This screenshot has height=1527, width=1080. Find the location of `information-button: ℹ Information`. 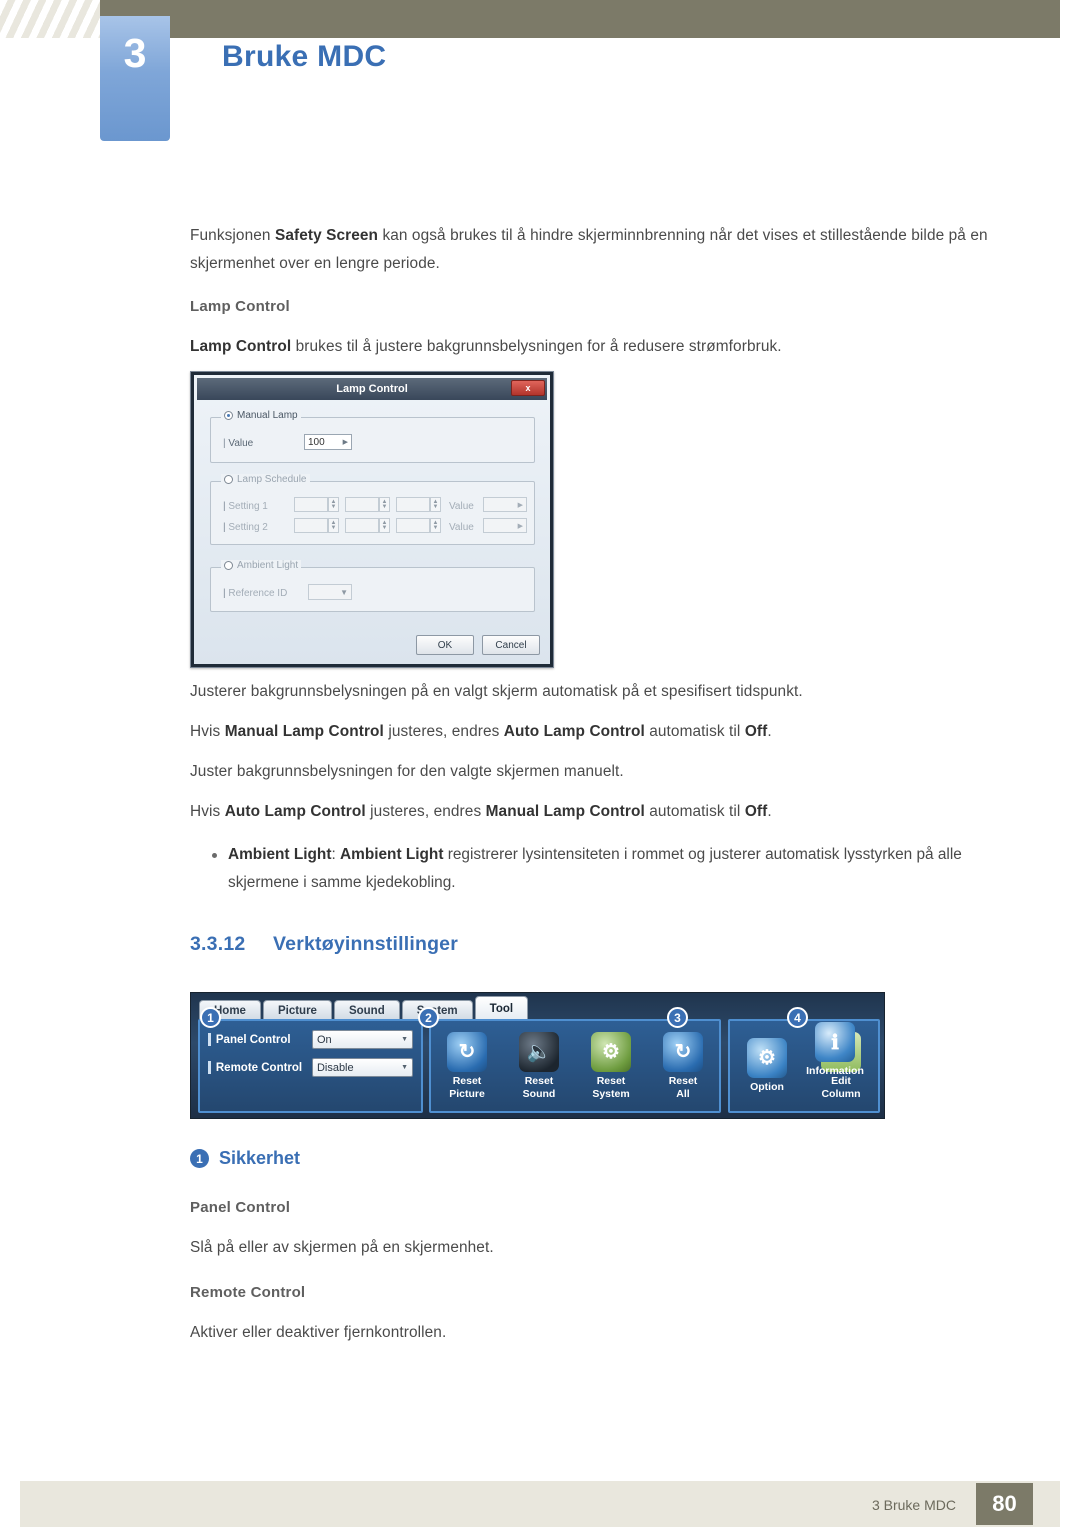

information-button: ℹ Information is located at coordinates (835, 1049).